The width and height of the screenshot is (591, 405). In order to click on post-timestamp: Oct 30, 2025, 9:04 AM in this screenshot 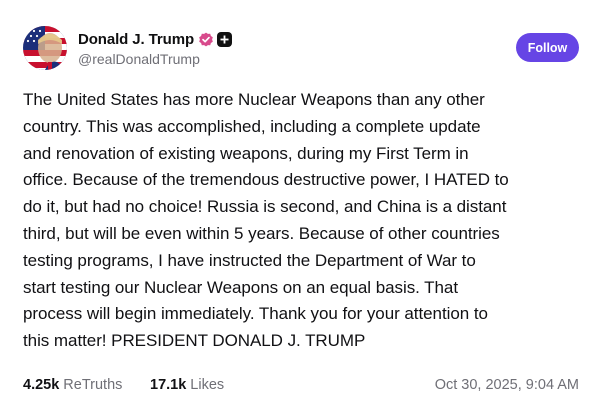, I will do `click(507, 385)`.